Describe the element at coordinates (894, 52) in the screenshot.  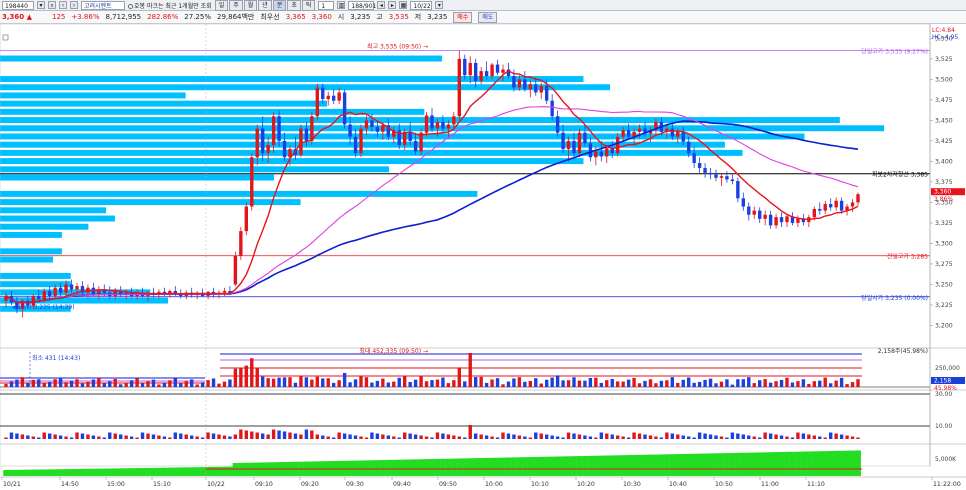
I see `day-high-label: 당일고가 3,535 (9.27%)` at that location.